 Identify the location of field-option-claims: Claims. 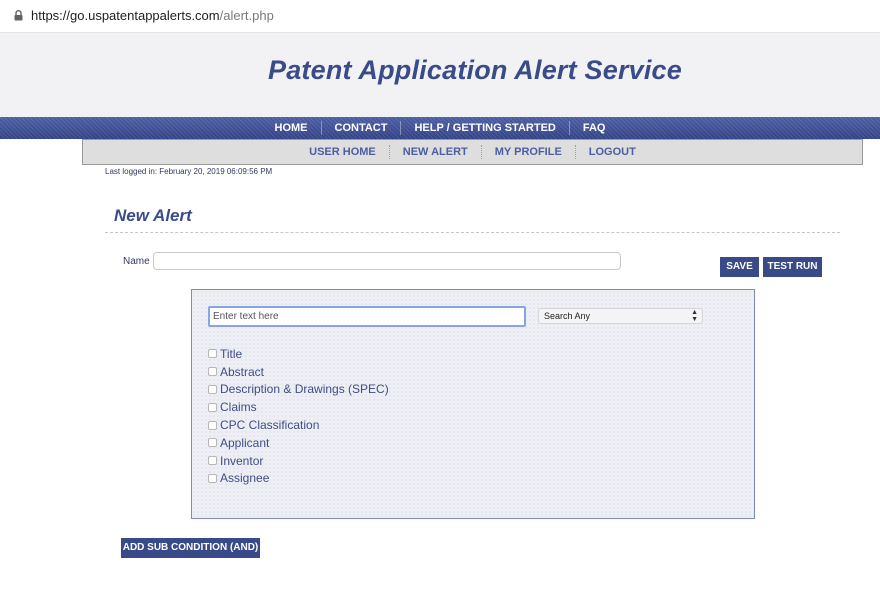
(298, 407).